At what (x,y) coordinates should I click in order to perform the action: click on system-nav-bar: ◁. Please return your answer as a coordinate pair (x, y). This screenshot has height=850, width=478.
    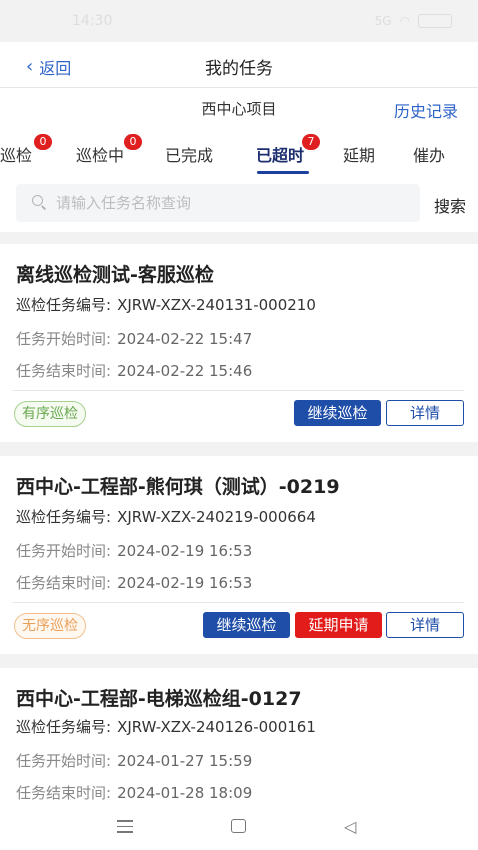
    Looking at the image, I should click on (239, 828).